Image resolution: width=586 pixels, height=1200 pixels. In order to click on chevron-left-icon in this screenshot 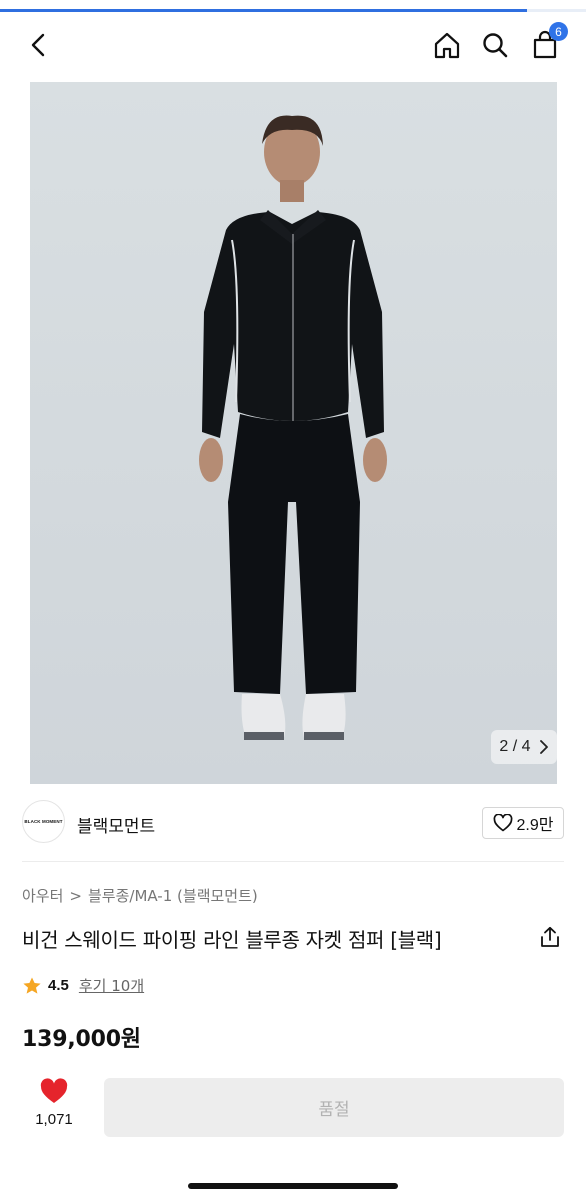, I will do `click(38, 45)`.